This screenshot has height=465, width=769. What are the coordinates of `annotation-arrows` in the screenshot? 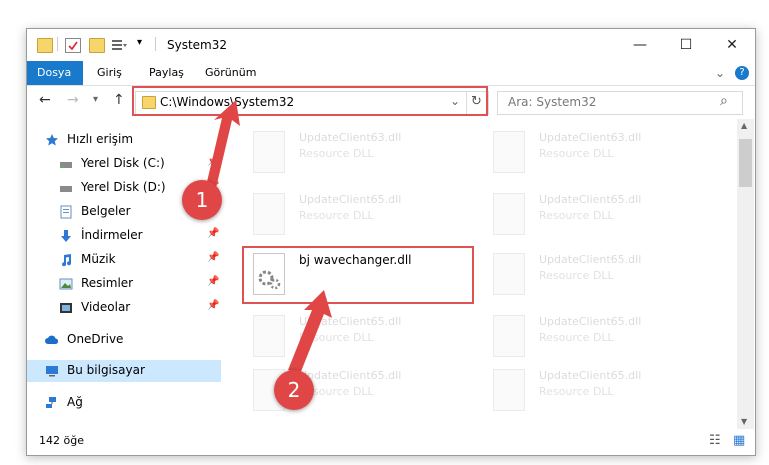 It's located at (269, 237).